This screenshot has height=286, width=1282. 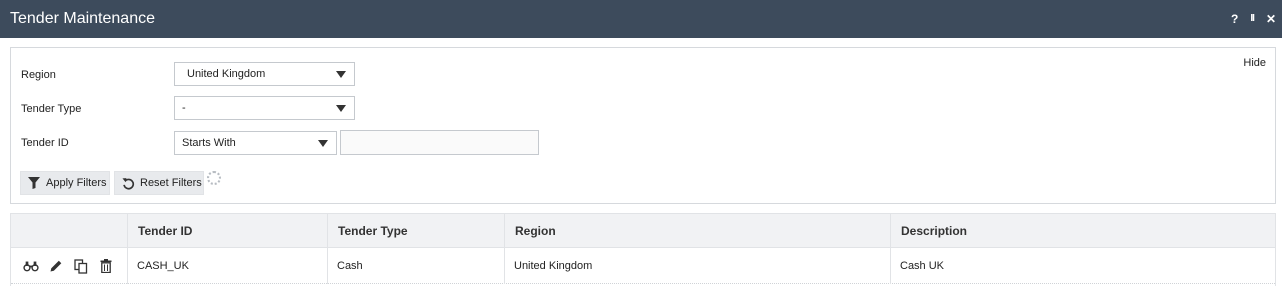 What do you see at coordinates (415, 266) in the screenshot?
I see `cell-tender-type: Cash` at bounding box center [415, 266].